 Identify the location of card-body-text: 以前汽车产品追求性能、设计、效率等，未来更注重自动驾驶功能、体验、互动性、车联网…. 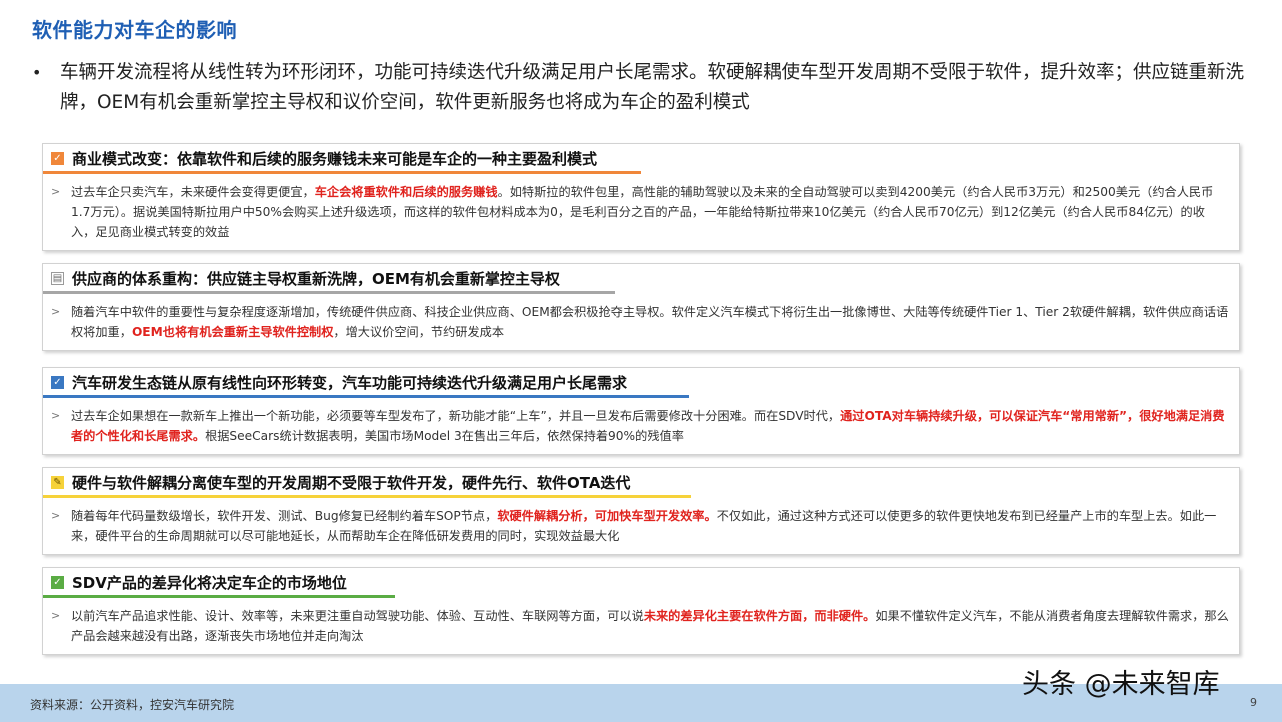
(650, 626).